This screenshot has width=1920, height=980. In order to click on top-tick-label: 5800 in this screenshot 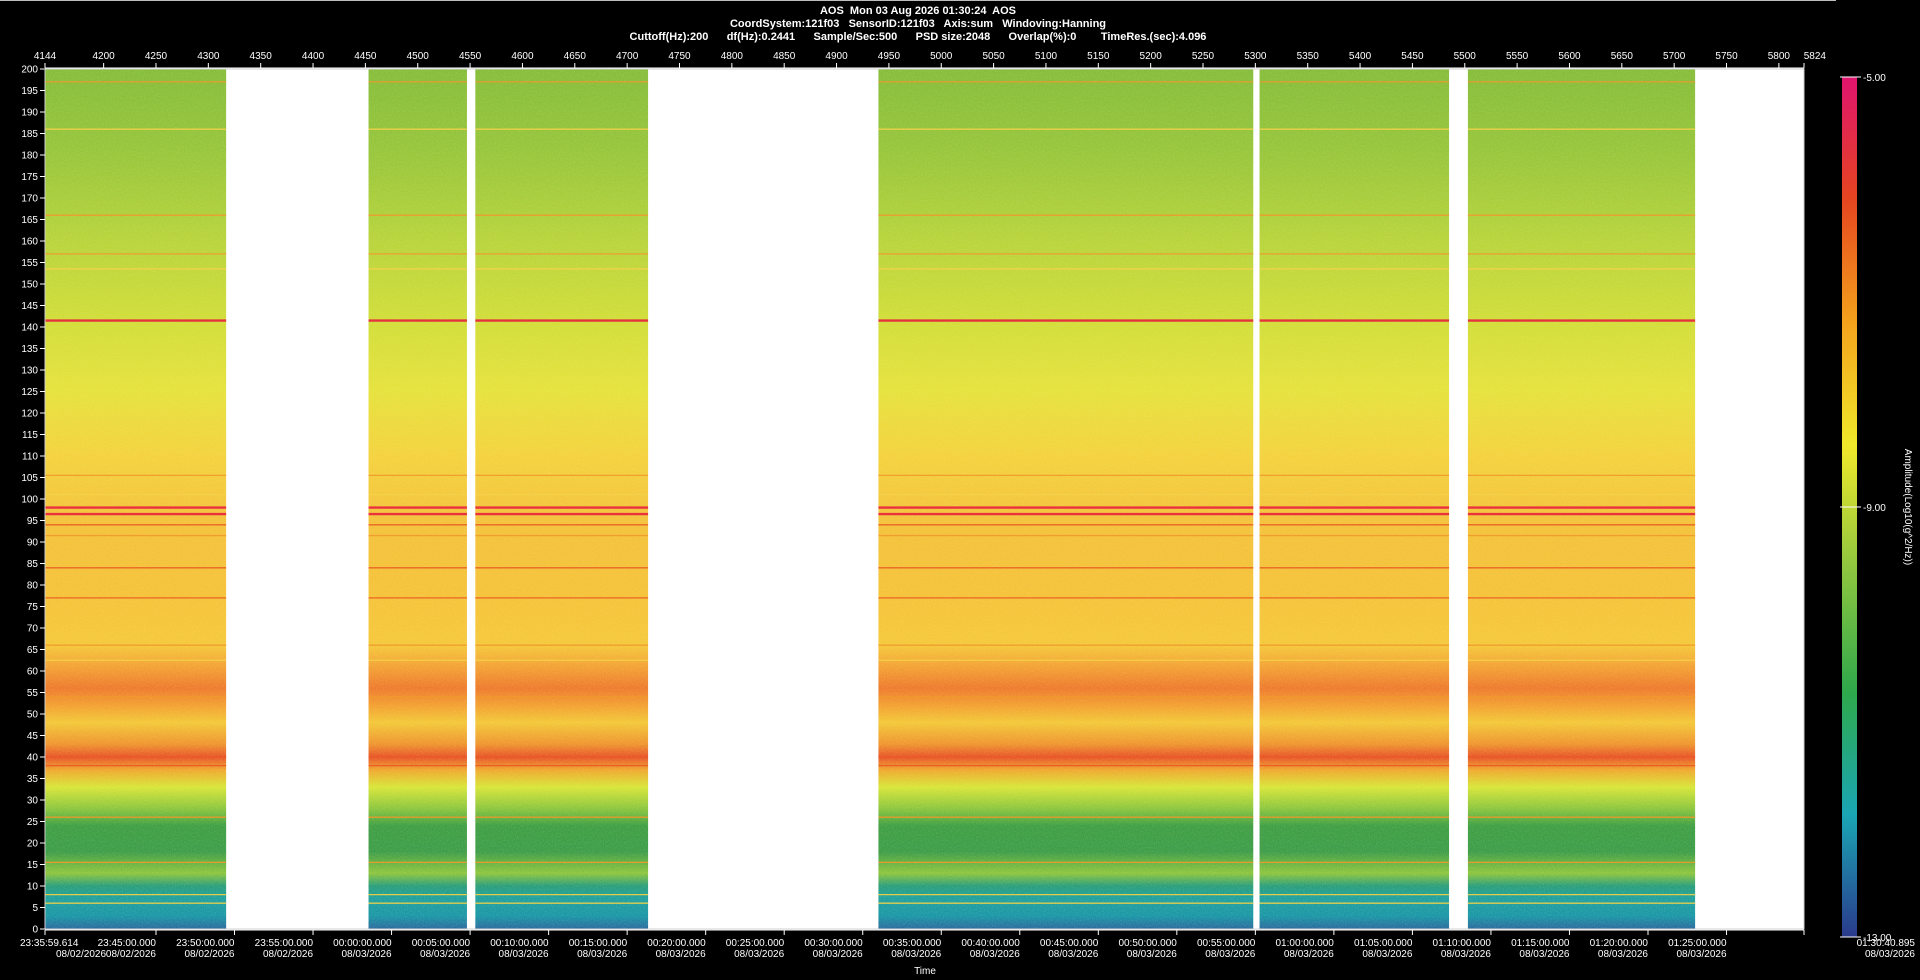, I will do `click(1779, 56)`.